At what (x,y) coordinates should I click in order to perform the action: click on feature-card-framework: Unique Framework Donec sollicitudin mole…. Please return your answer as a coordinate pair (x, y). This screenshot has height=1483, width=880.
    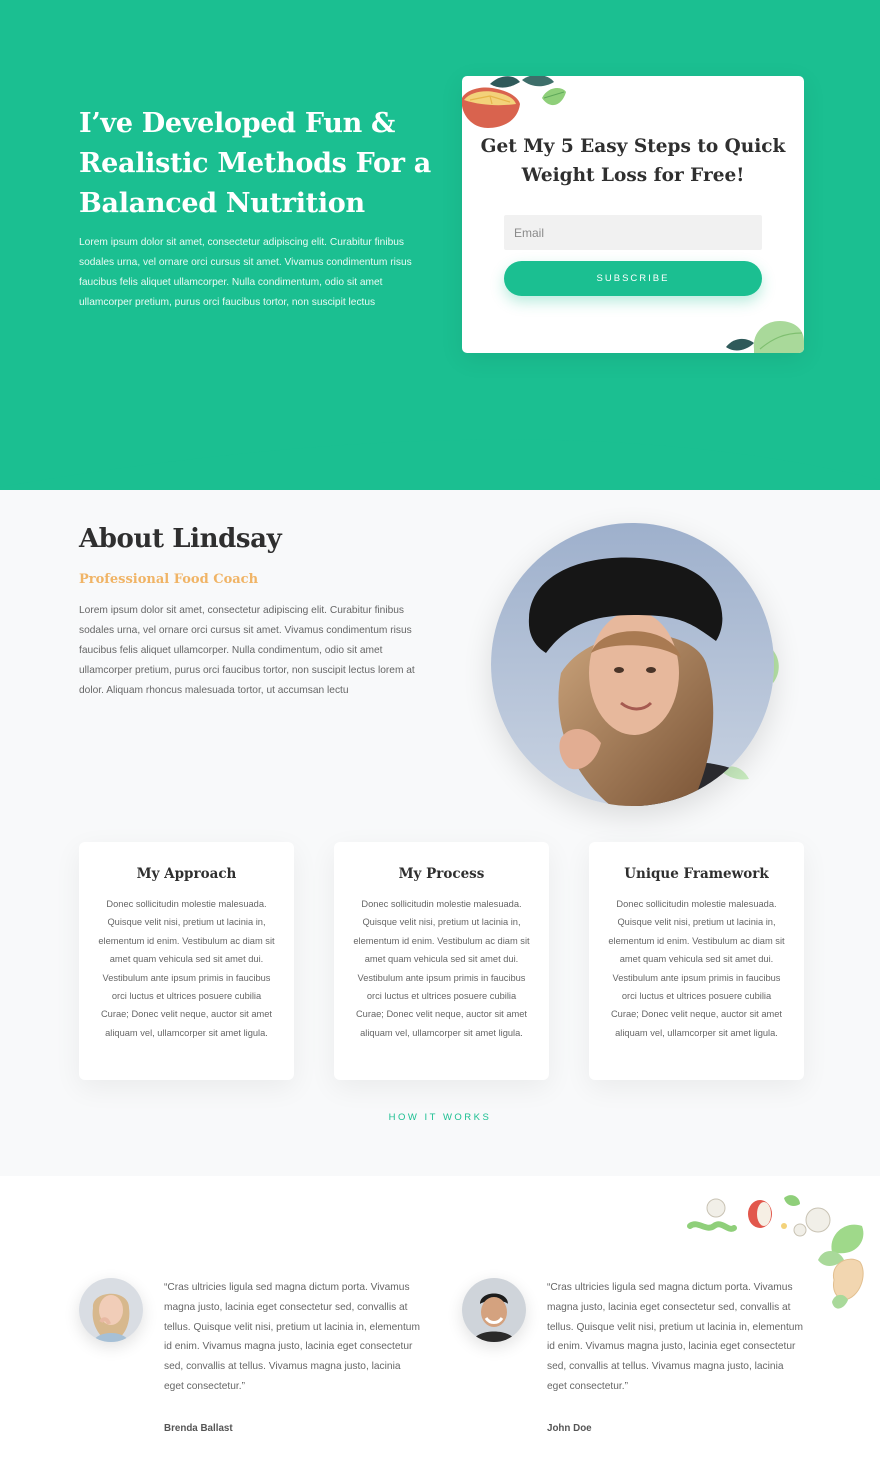
    Looking at the image, I should click on (696, 961).